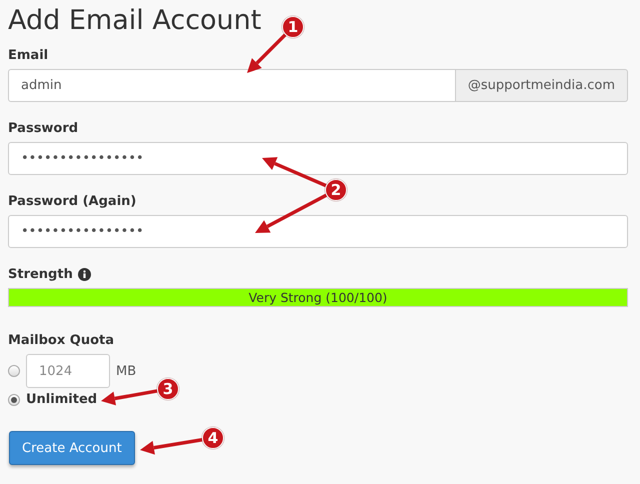 The height and width of the screenshot is (484, 640). Describe the element at coordinates (28, 55) in the screenshot. I see `field-label: Email` at that location.